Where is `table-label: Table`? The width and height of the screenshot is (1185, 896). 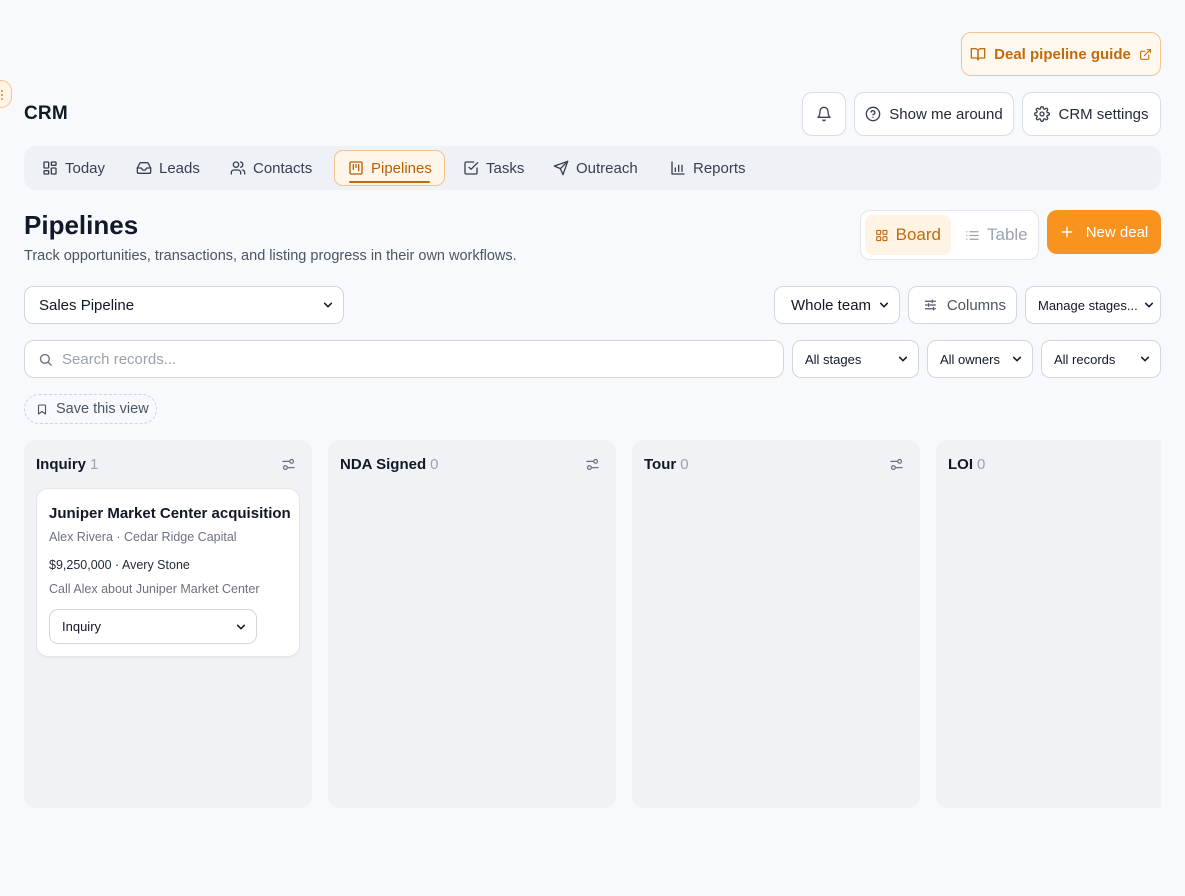
table-label: Table is located at coordinates (1007, 234).